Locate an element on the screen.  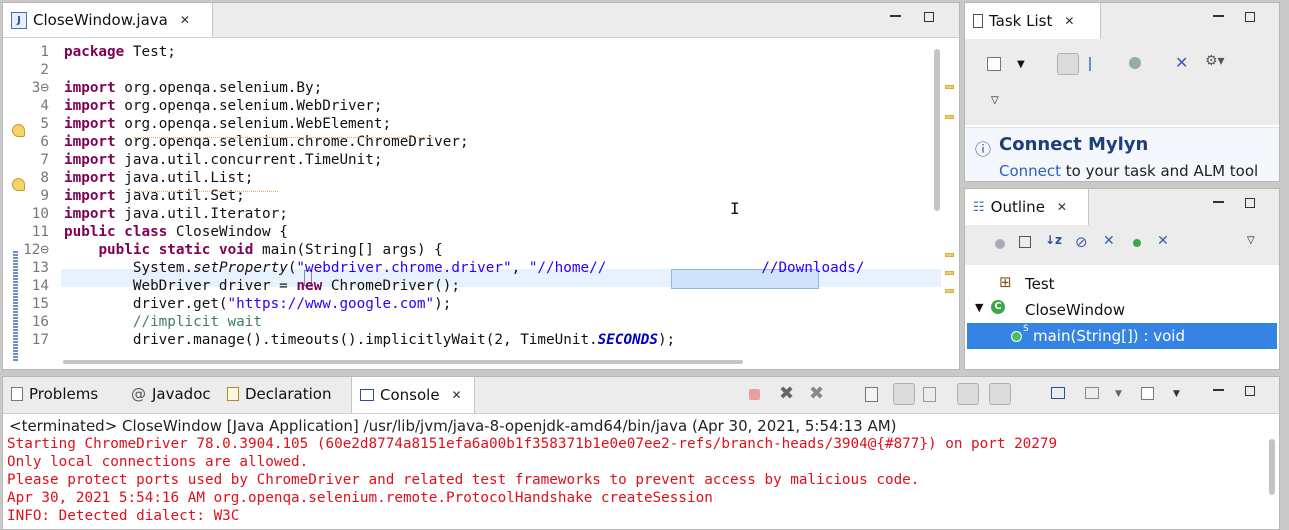
code-line: 15 driver.get("https://www.google.com"); is located at coordinates (473, 304).